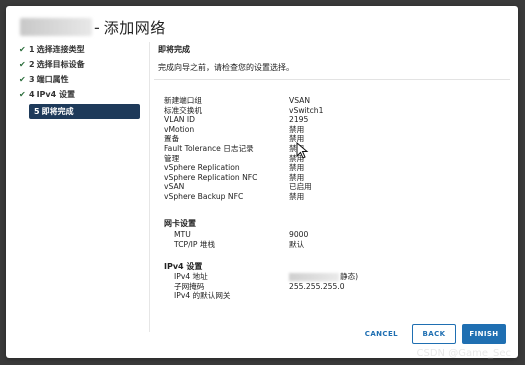 The width and height of the screenshot is (525, 365). Describe the element at coordinates (202, 296) in the screenshot. I see `property-key: IPv4 的默认网关` at that location.